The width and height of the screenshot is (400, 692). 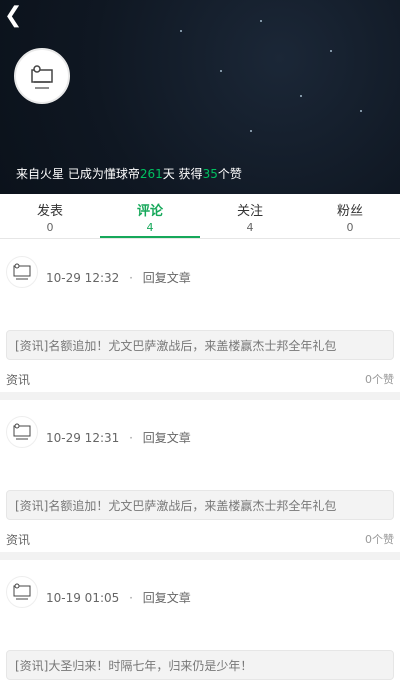 I want to click on tab-following: 关注 4, so click(x=250, y=216).